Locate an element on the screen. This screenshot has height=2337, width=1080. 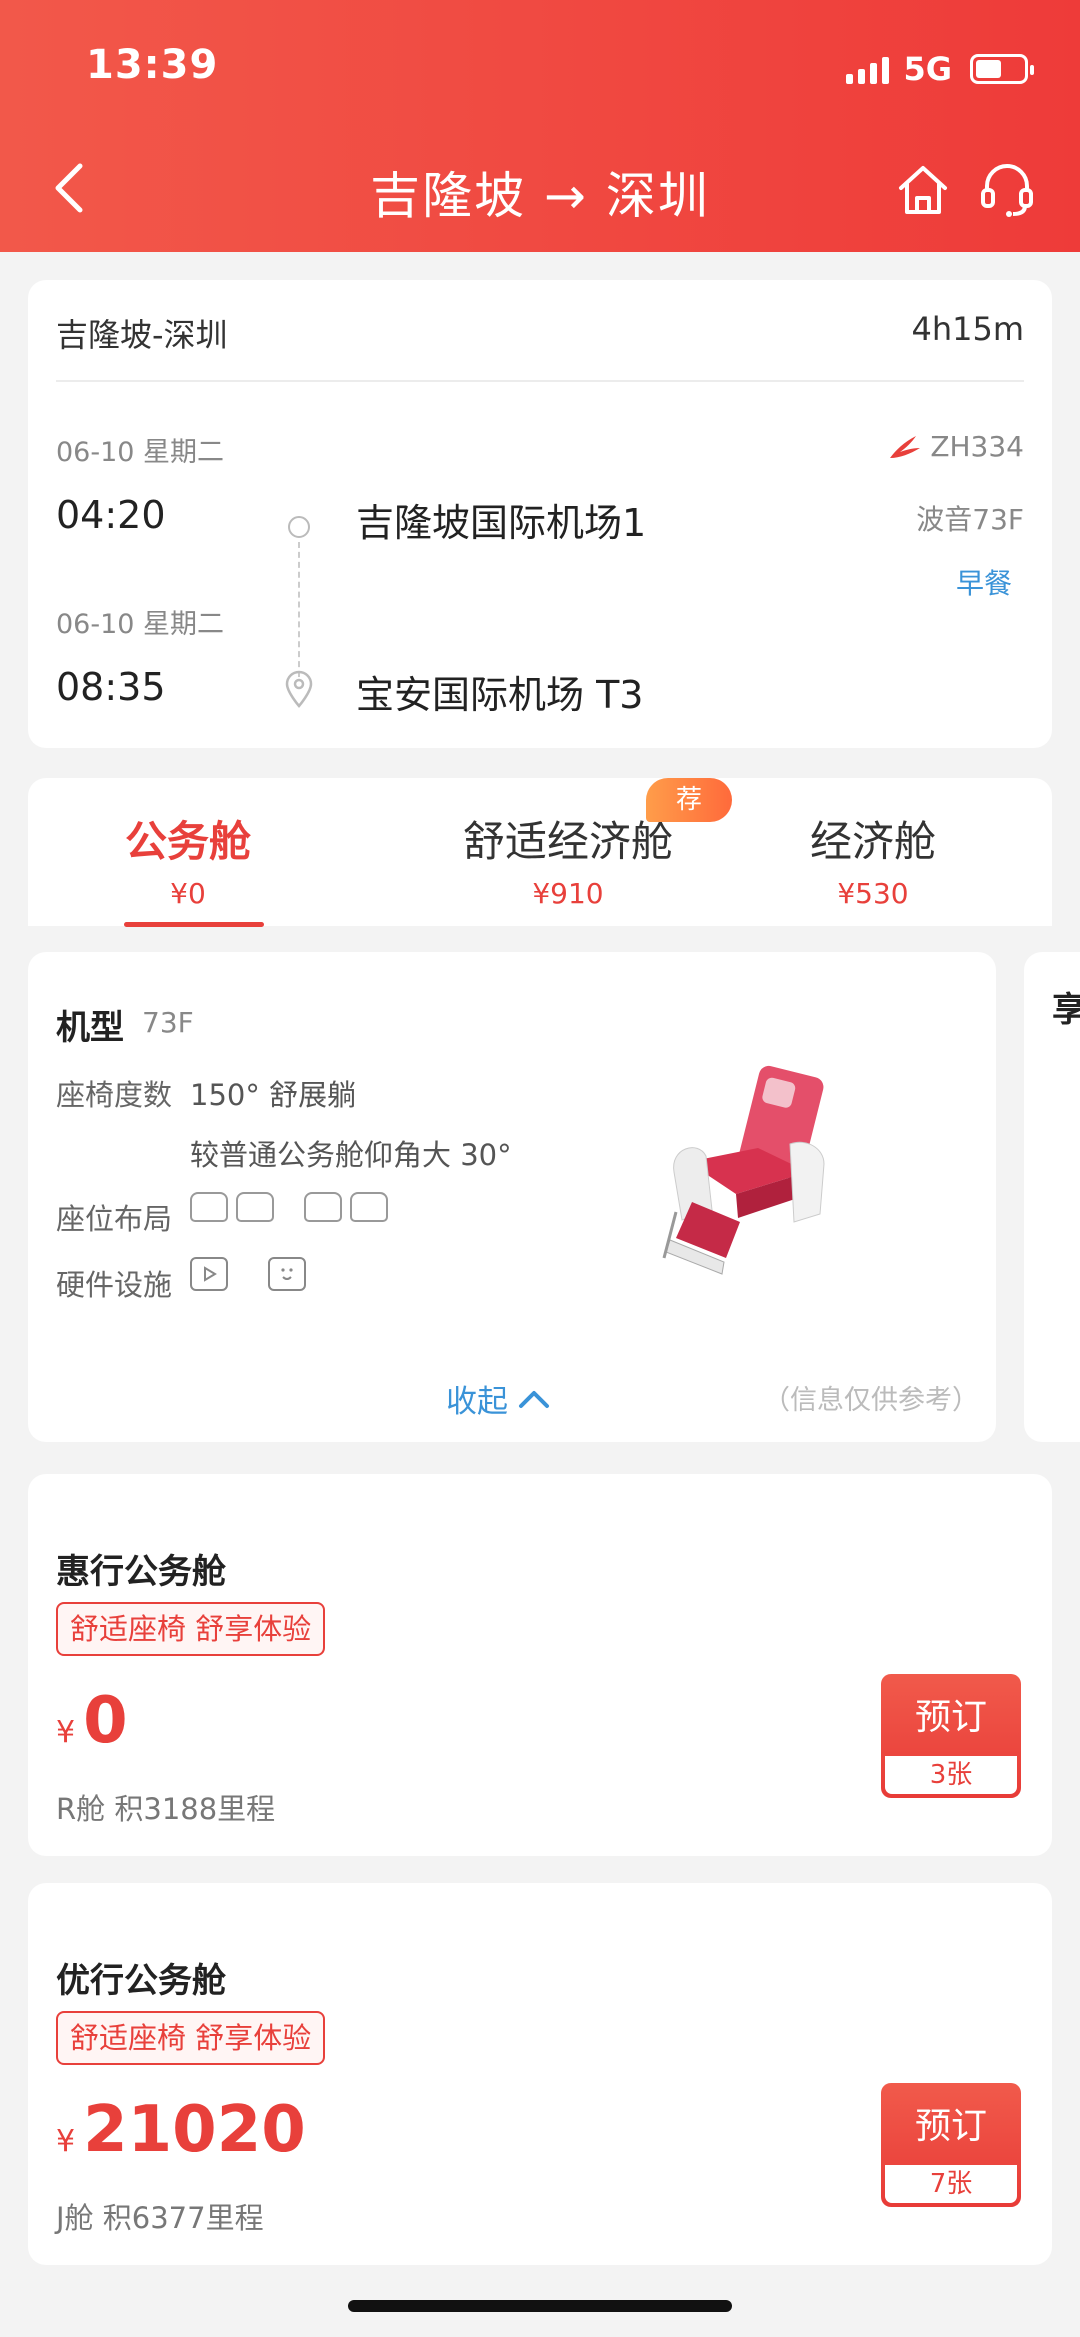
app-header: 13:39 5G 吉隆坡 → 深圳 is located at coordinates (540, 126).